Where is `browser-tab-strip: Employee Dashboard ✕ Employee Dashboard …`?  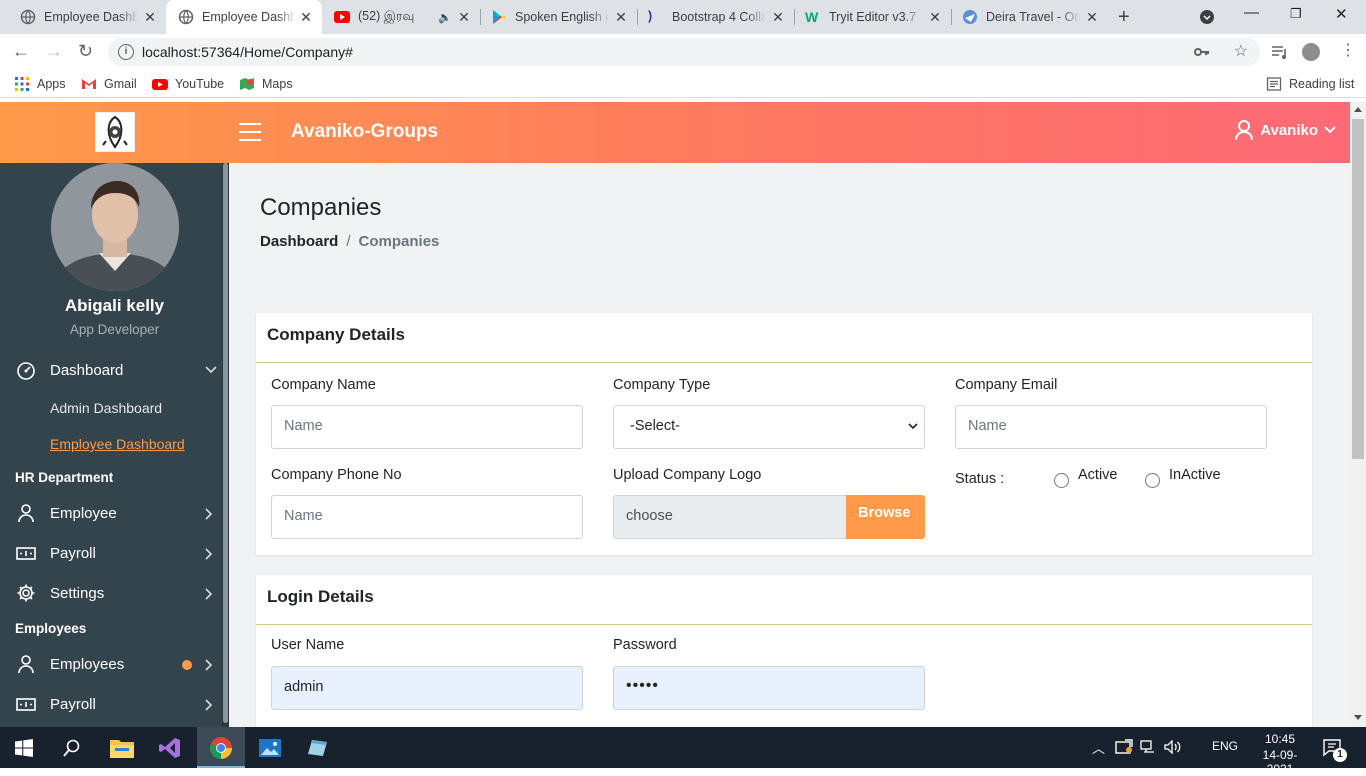
browser-tab-strip: Employee Dashboard ✕ Employee Dashboard … is located at coordinates (683, 17).